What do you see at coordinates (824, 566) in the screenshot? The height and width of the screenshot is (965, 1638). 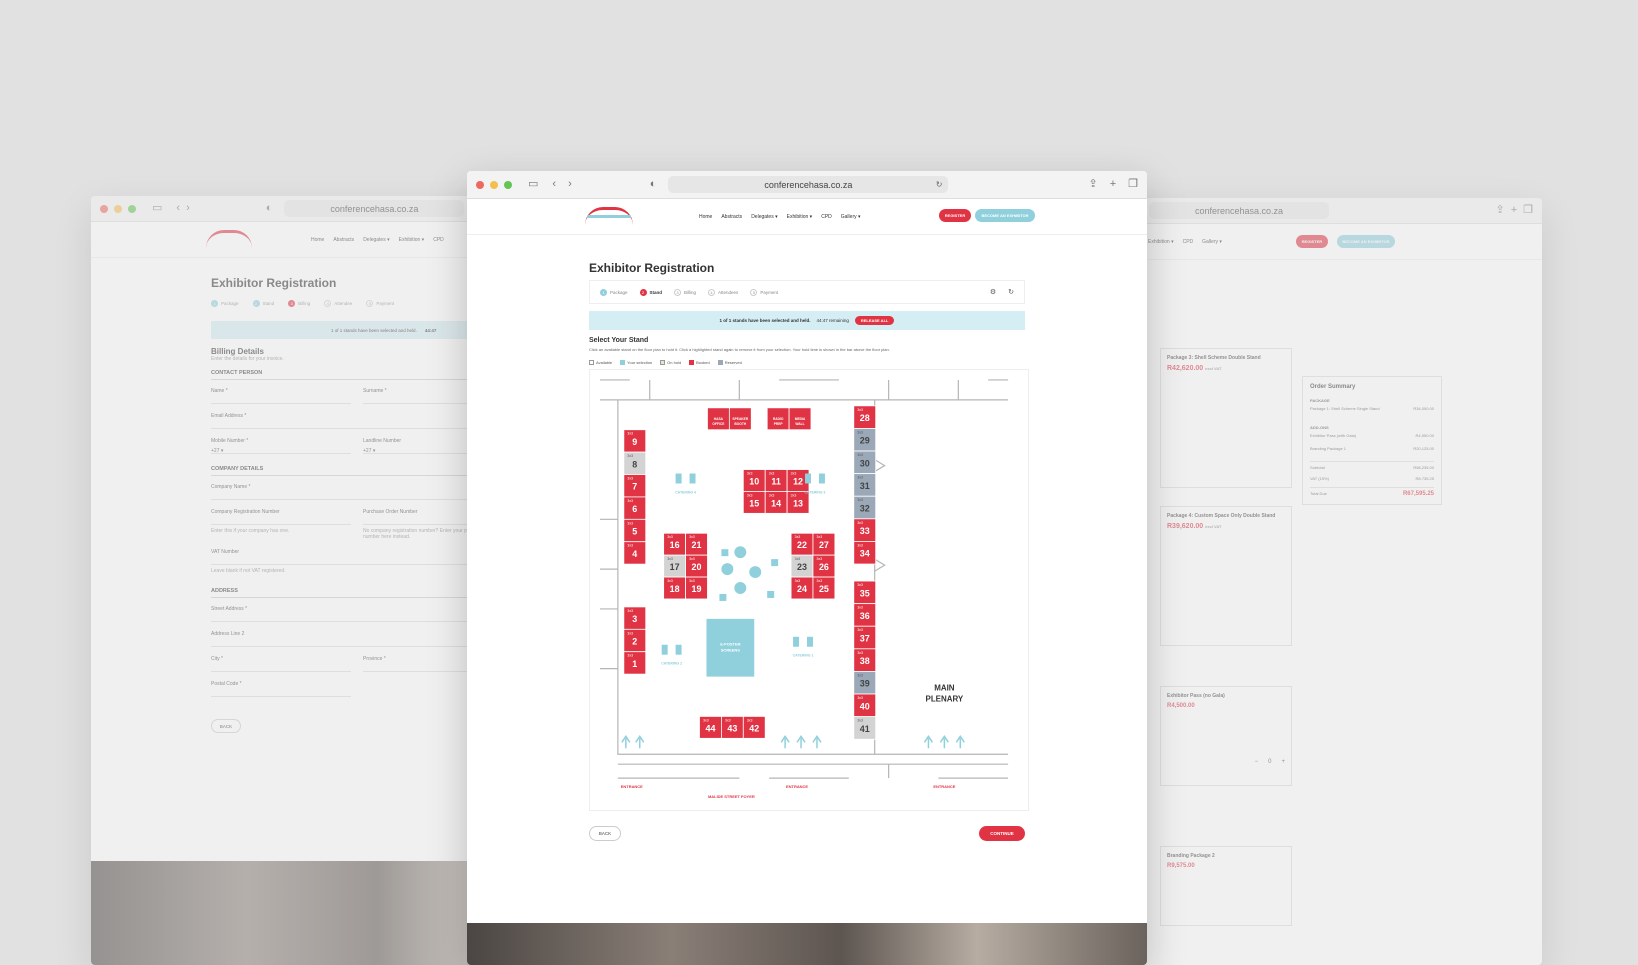 I see `stand-26: 3x326` at bounding box center [824, 566].